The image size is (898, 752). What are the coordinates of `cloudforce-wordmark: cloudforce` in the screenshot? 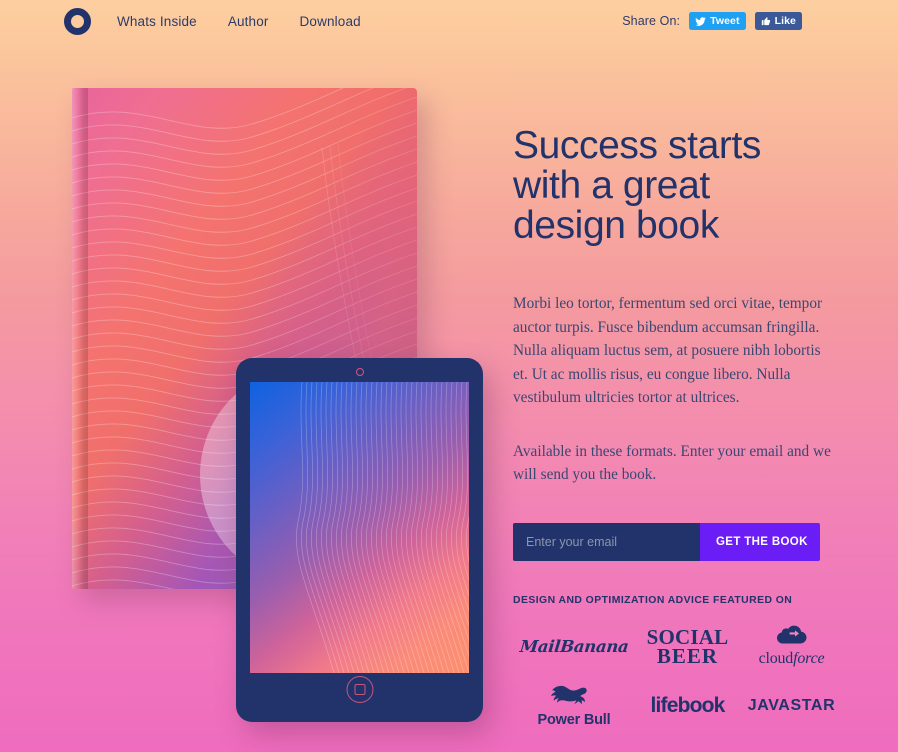 It's located at (791, 658).